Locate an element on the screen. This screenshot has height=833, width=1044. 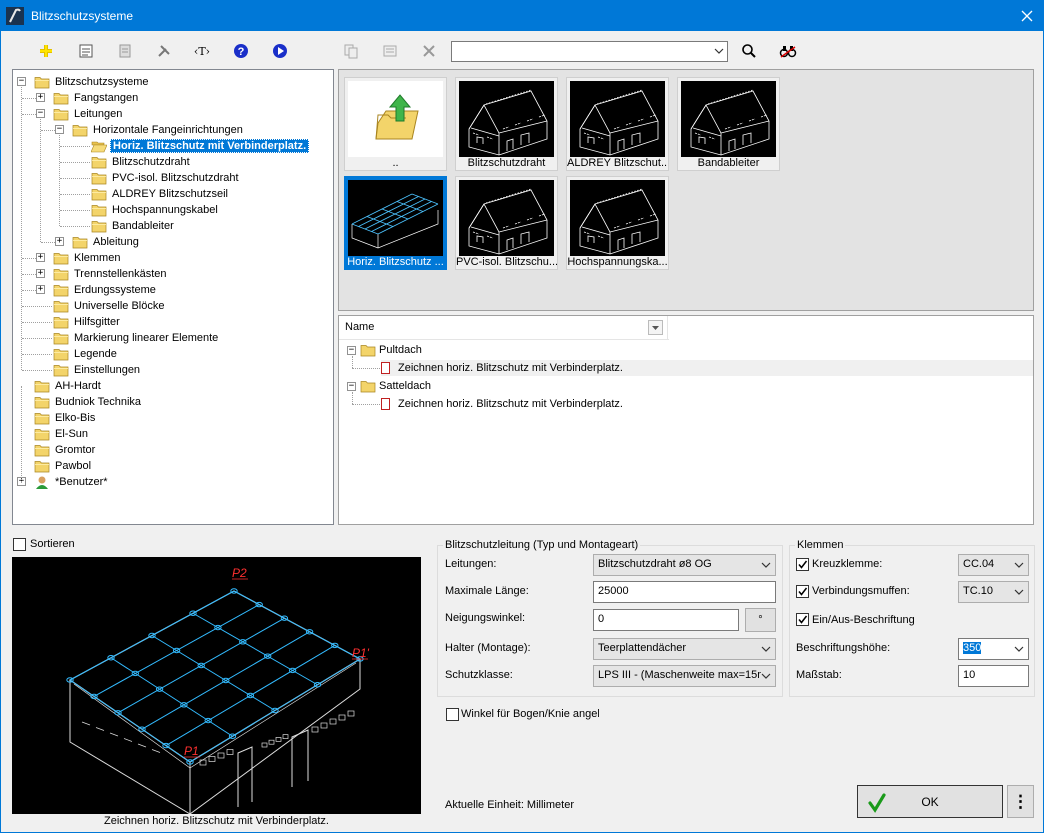
leitungen-select: Blitzschutzdraht ø8 OG is located at coordinates (684, 565).